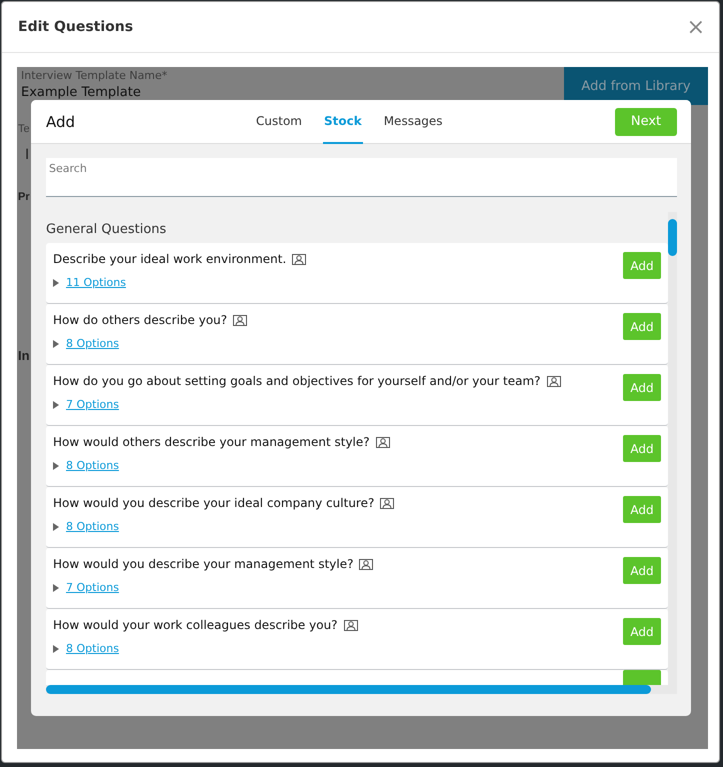  What do you see at coordinates (94, 92) in the screenshot?
I see `template-name-field: Example Template` at bounding box center [94, 92].